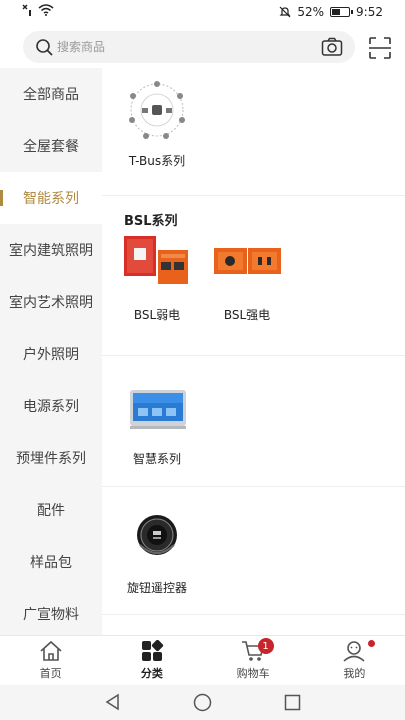  I want to click on tab-label: 首页, so click(50, 673).